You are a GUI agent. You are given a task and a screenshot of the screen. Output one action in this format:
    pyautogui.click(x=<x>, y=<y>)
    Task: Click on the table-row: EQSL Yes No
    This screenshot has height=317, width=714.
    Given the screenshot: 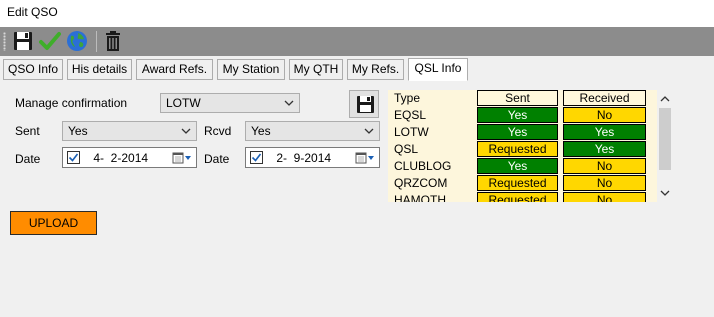 What is the action you would take?
    pyautogui.click(x=522, y=115)
    